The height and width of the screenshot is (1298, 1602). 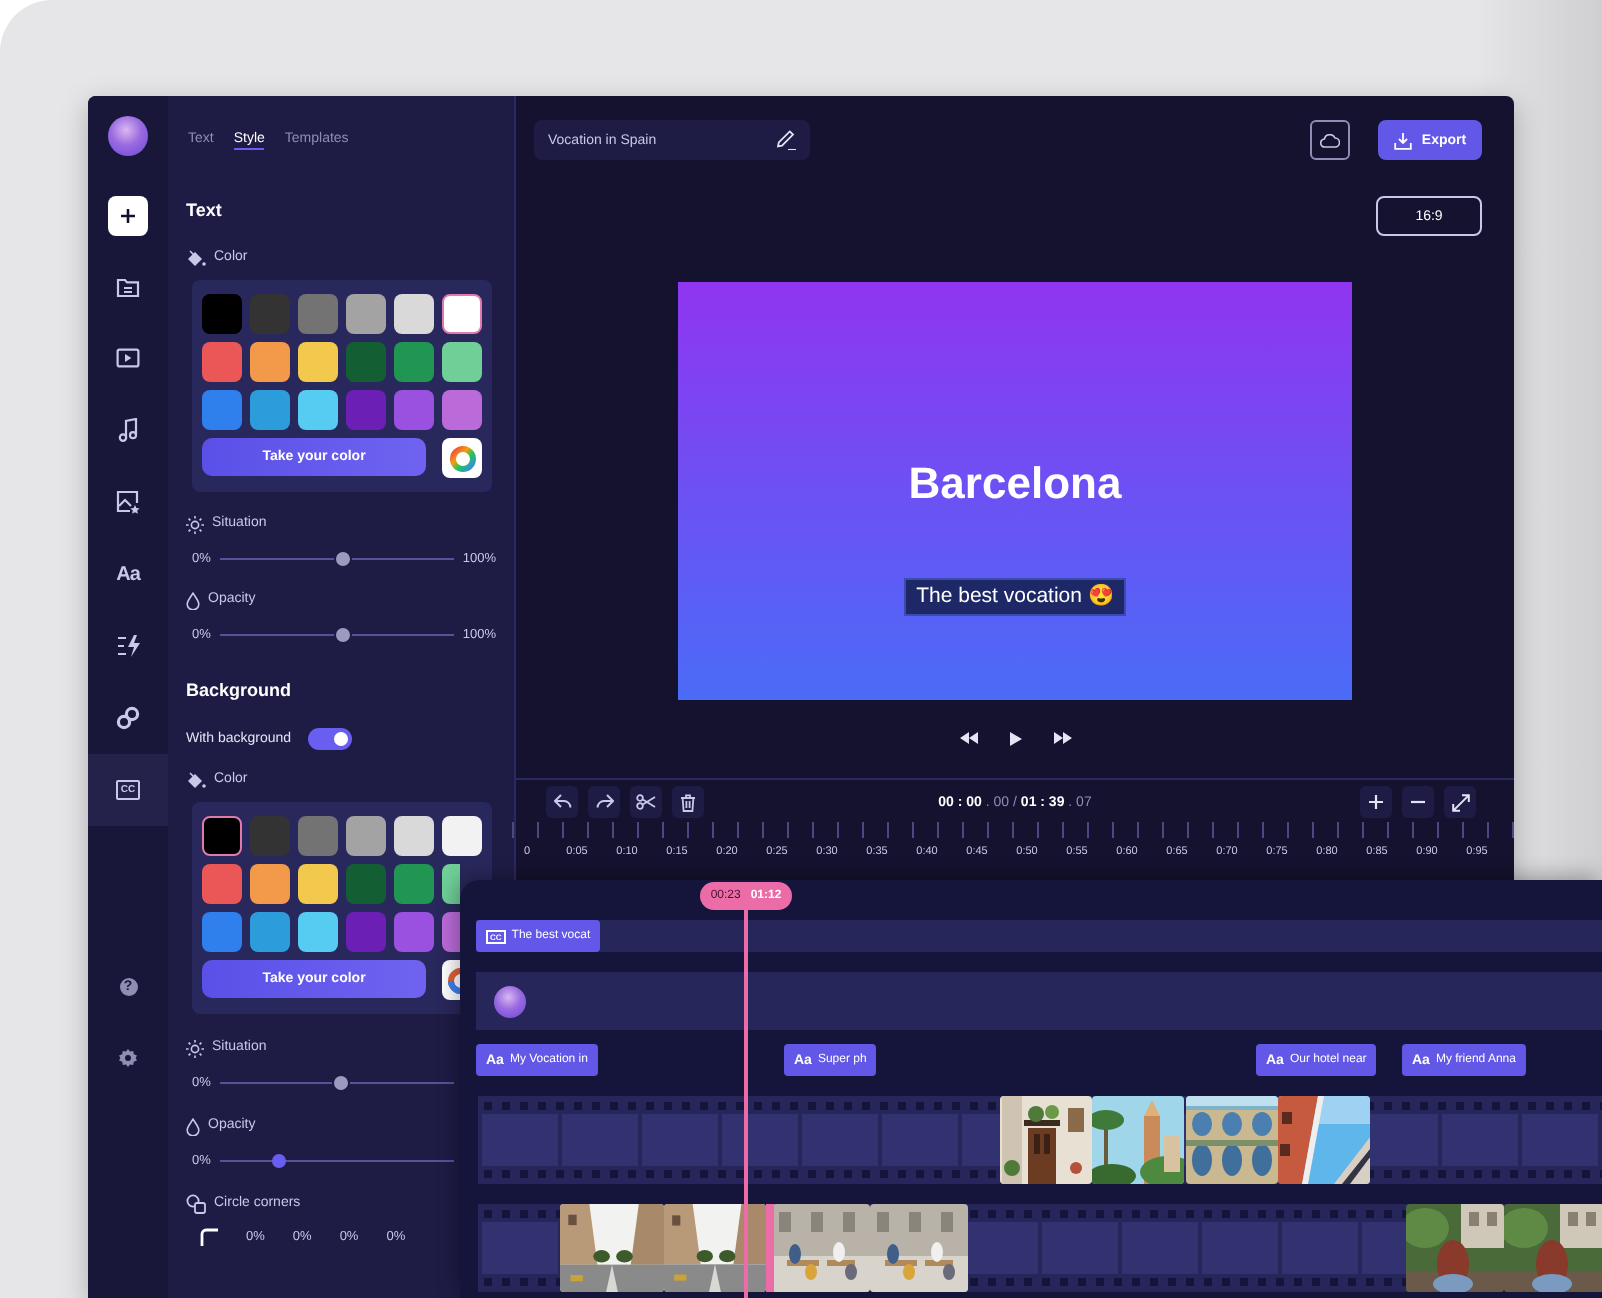 I want to click on play-icon, so click(x=1015, y=738).